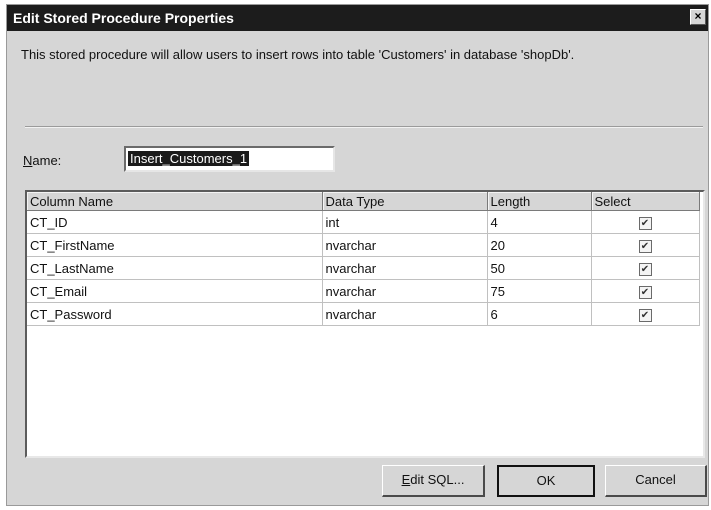 The height and width of the screenshot is (510, 711). Describe the element at coordinates (539, 245) in the screenshot. I see `cell-length: 20` at that location.